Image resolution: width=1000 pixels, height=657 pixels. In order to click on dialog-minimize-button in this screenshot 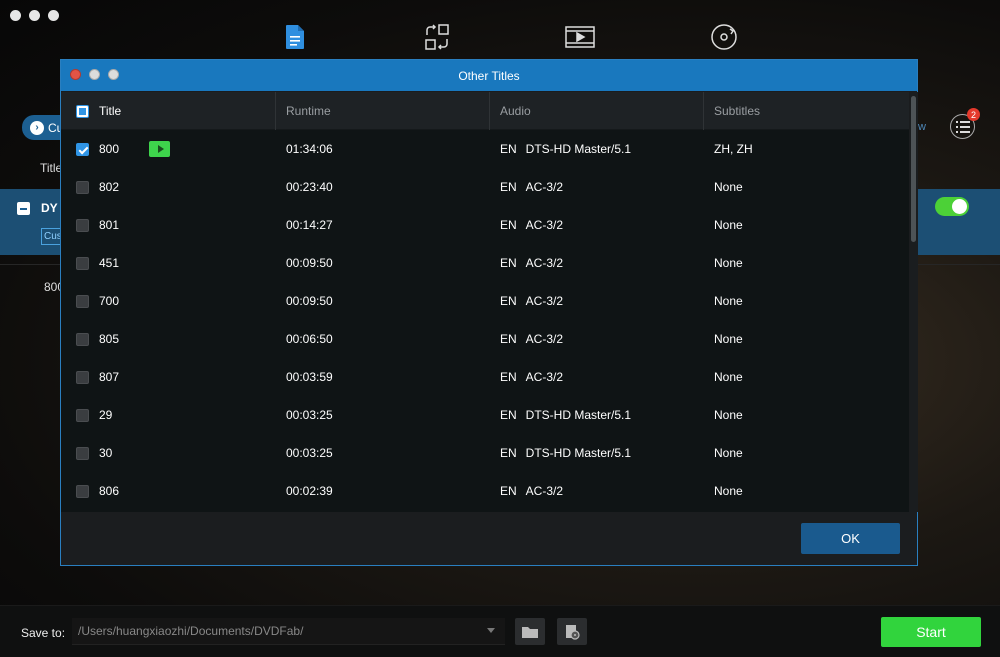, I will do `click(94, 74)`.